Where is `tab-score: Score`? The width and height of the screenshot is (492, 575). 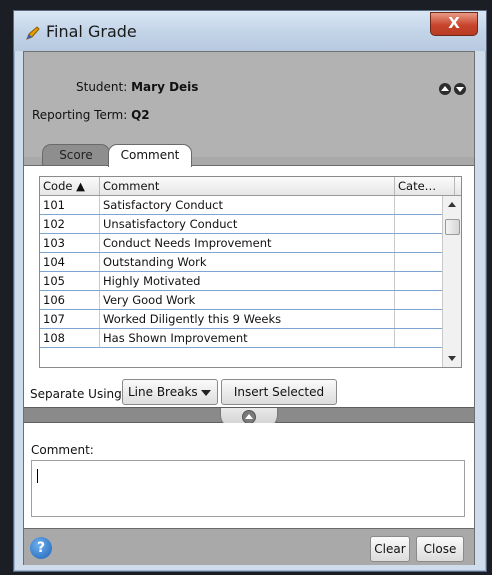 tab-score: Score is located at coordinates (76, 155).